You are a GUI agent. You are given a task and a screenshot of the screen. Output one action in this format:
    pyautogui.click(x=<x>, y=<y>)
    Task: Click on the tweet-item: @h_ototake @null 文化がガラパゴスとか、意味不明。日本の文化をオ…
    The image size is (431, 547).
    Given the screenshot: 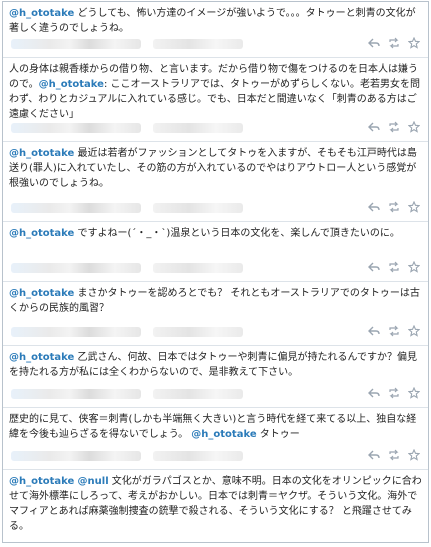 What is the action you would take?
    pyautogui.click(x=215, y=503)
    